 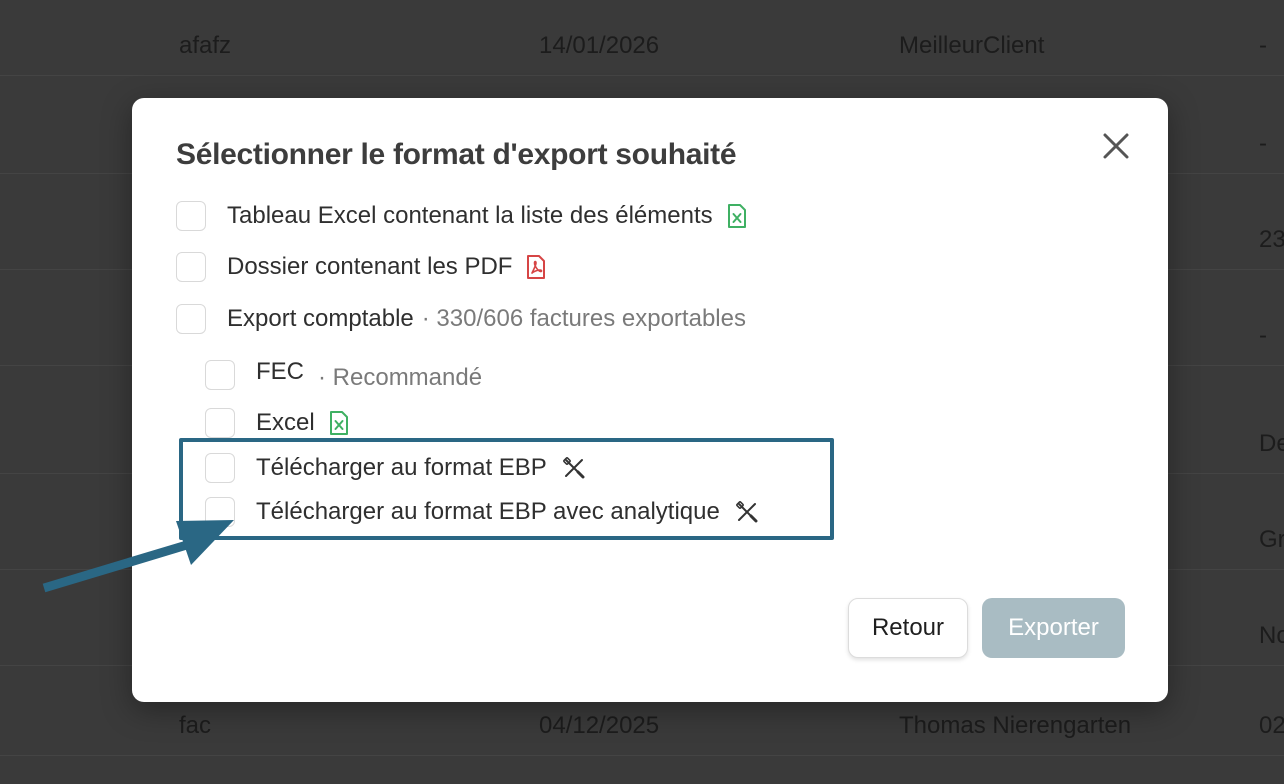 What do you see at coordinates (285, 422) in the screenshot?
I see `option-label: Excel` at bounding box center [285, 422].